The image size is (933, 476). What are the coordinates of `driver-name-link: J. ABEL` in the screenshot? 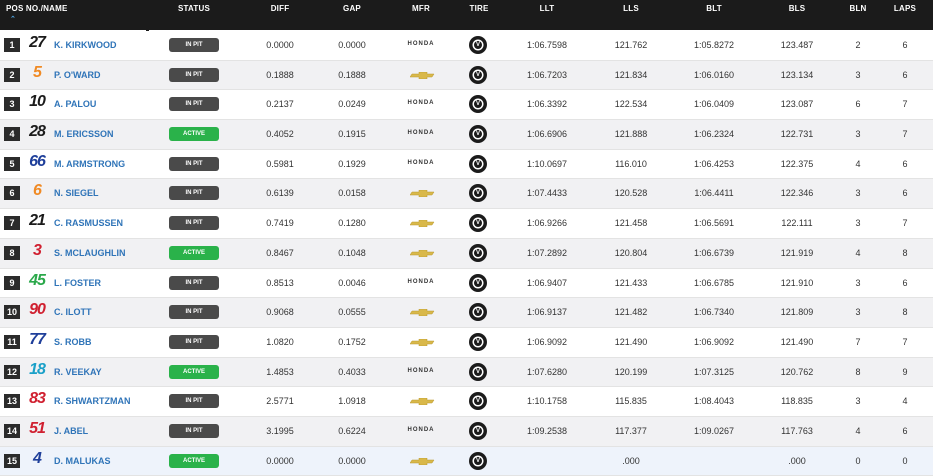 It's located at (71, 431).